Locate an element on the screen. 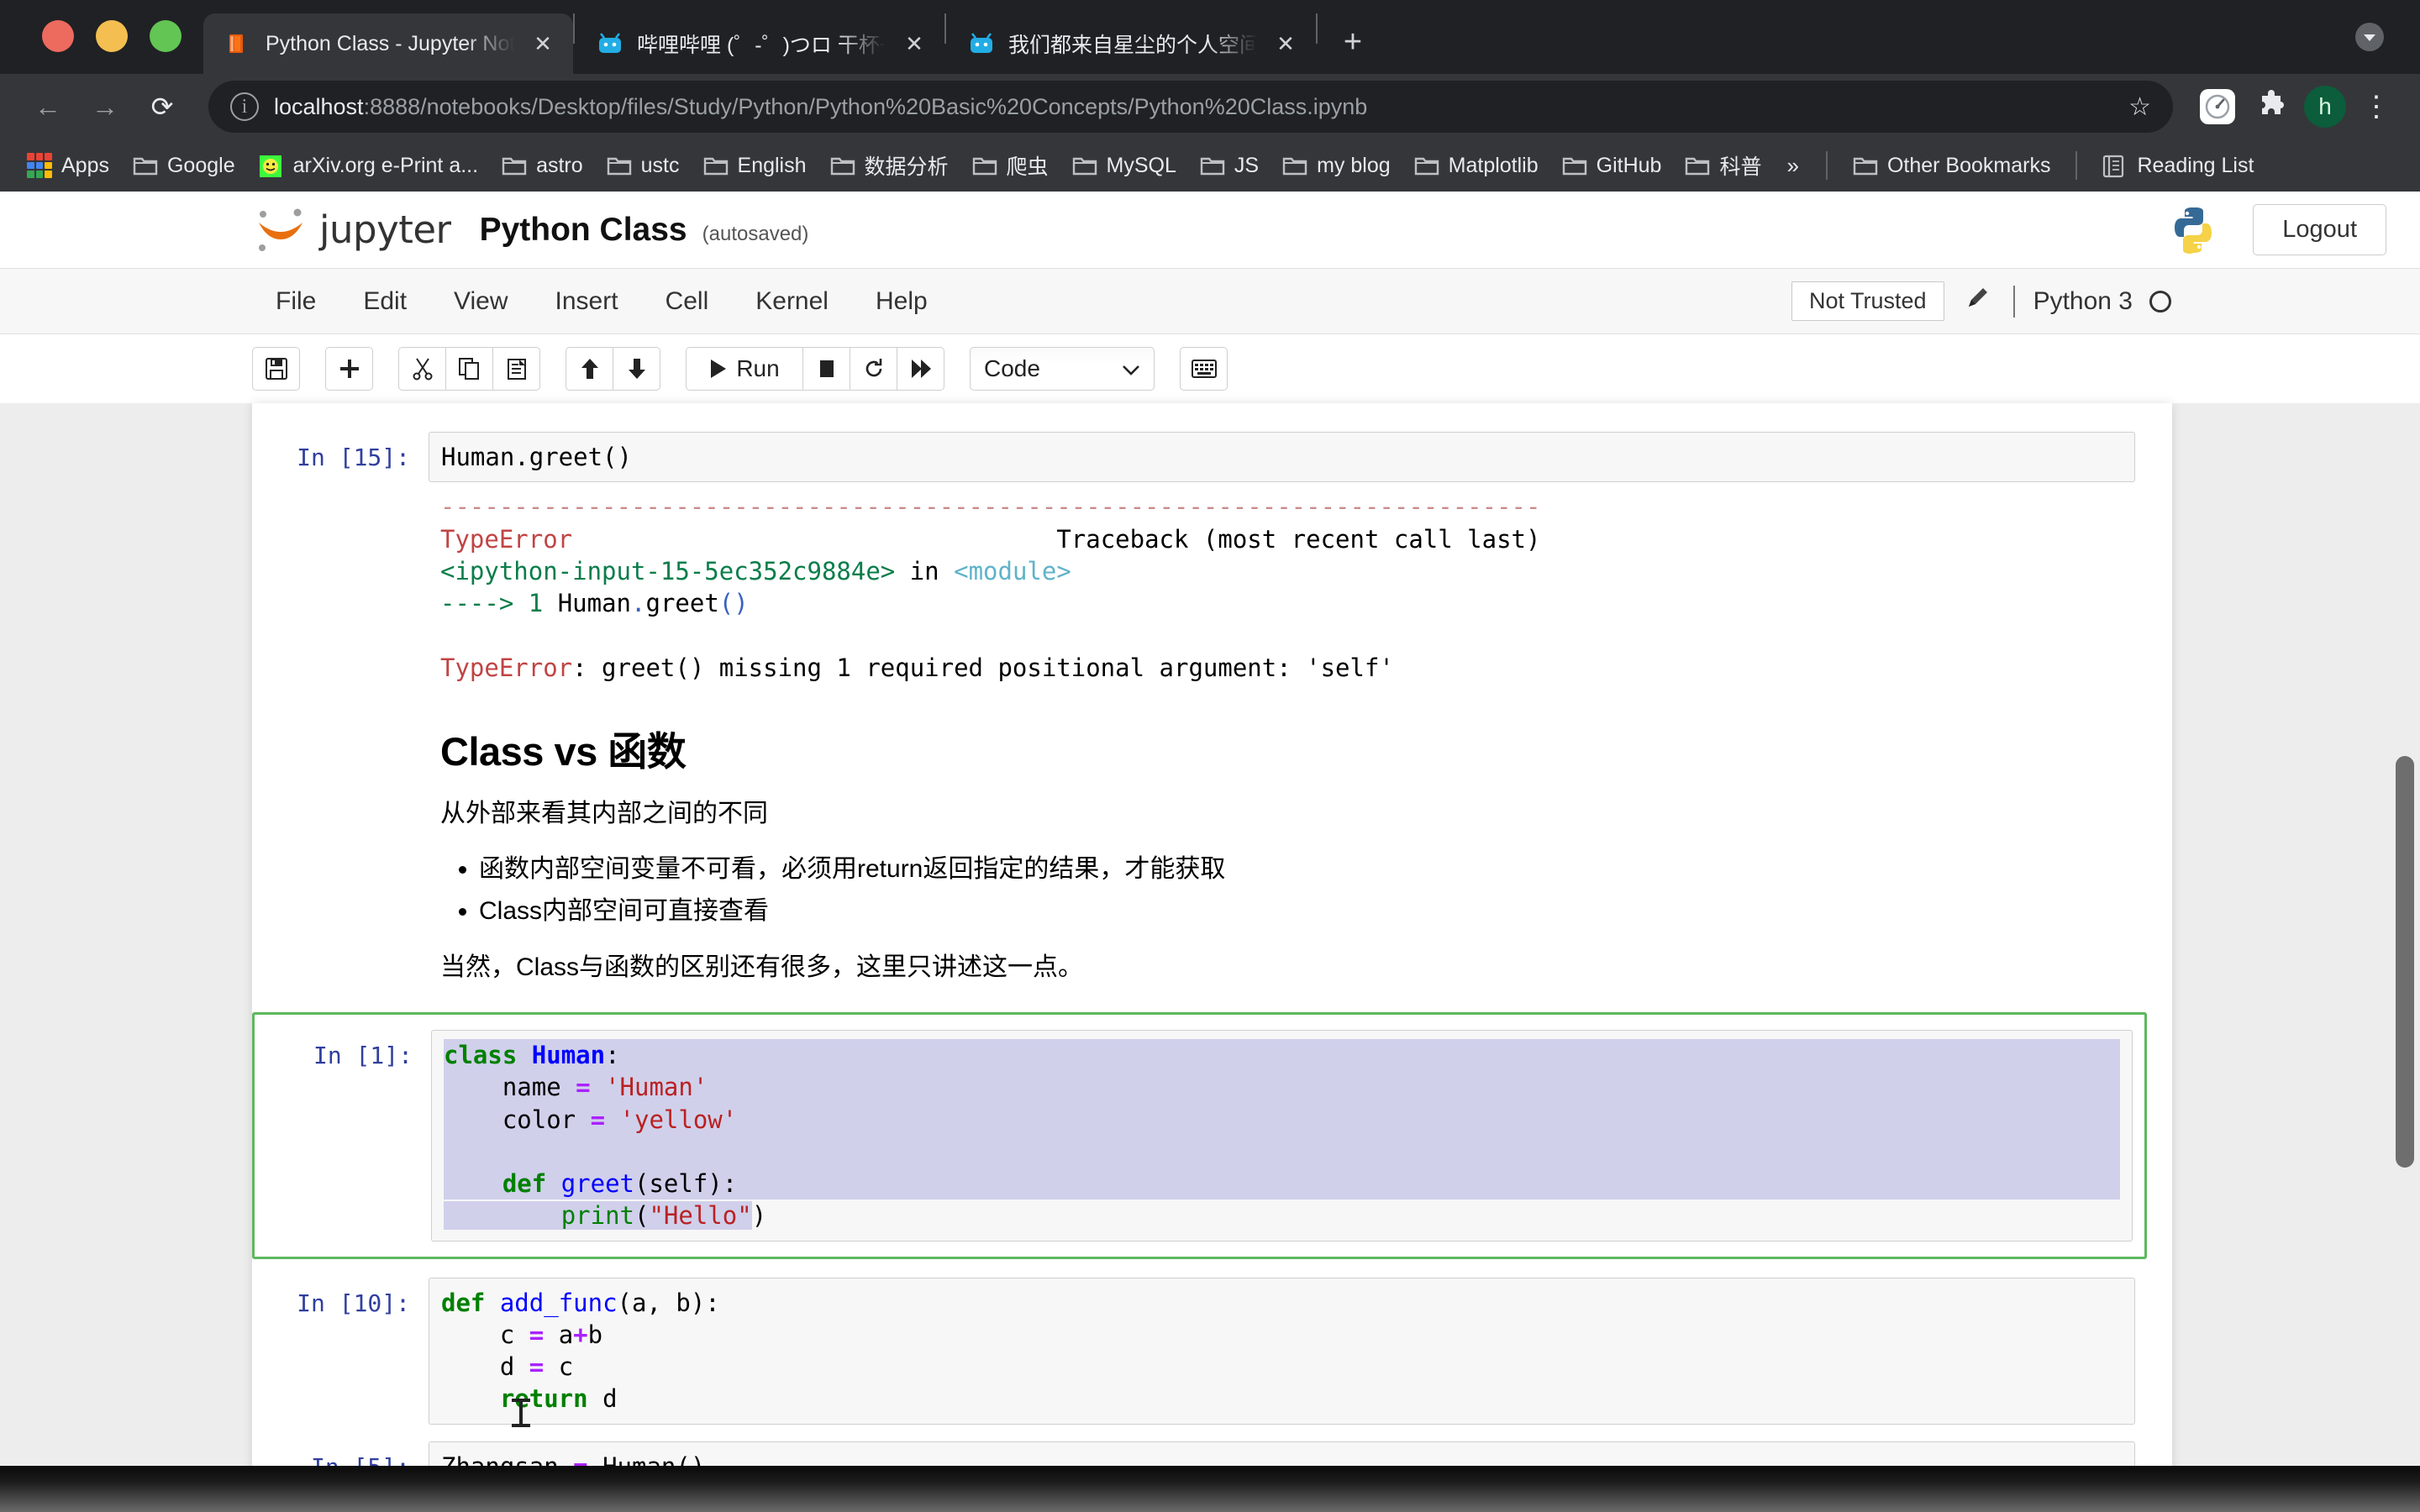 The image size is (2420, 1512). bookmark-kepu: 科普 is located at coordinates (1723, 165).